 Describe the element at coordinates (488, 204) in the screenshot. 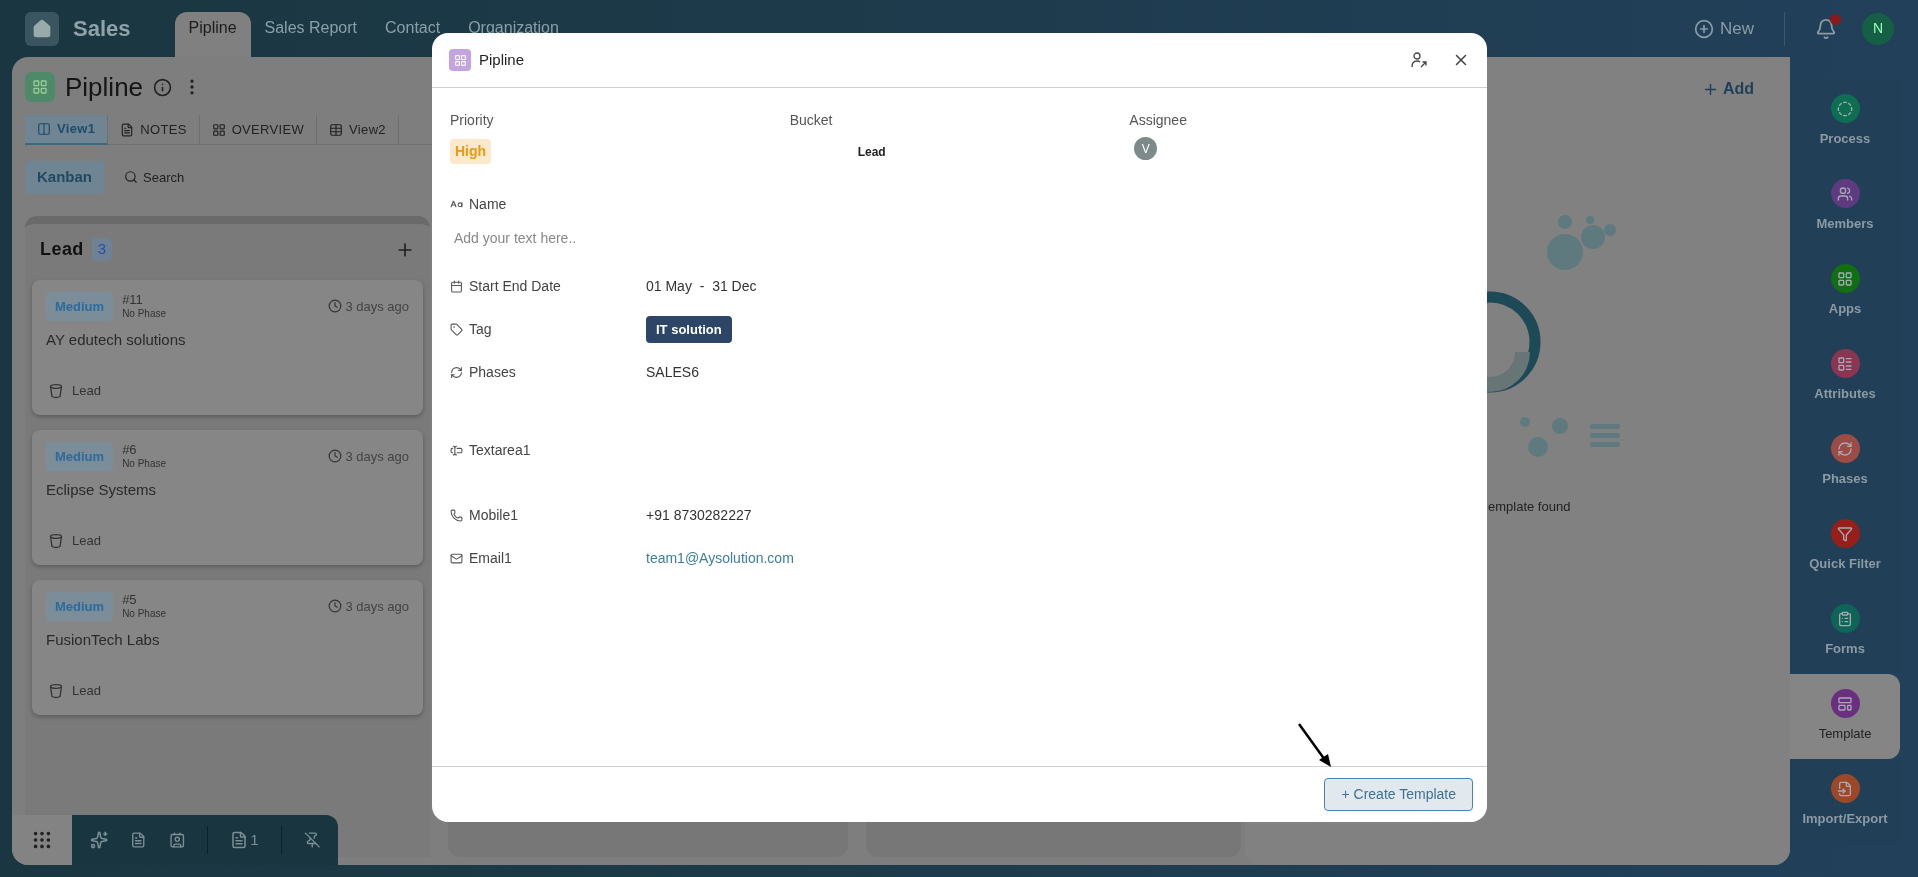

I see `field-label: Name` at that location.